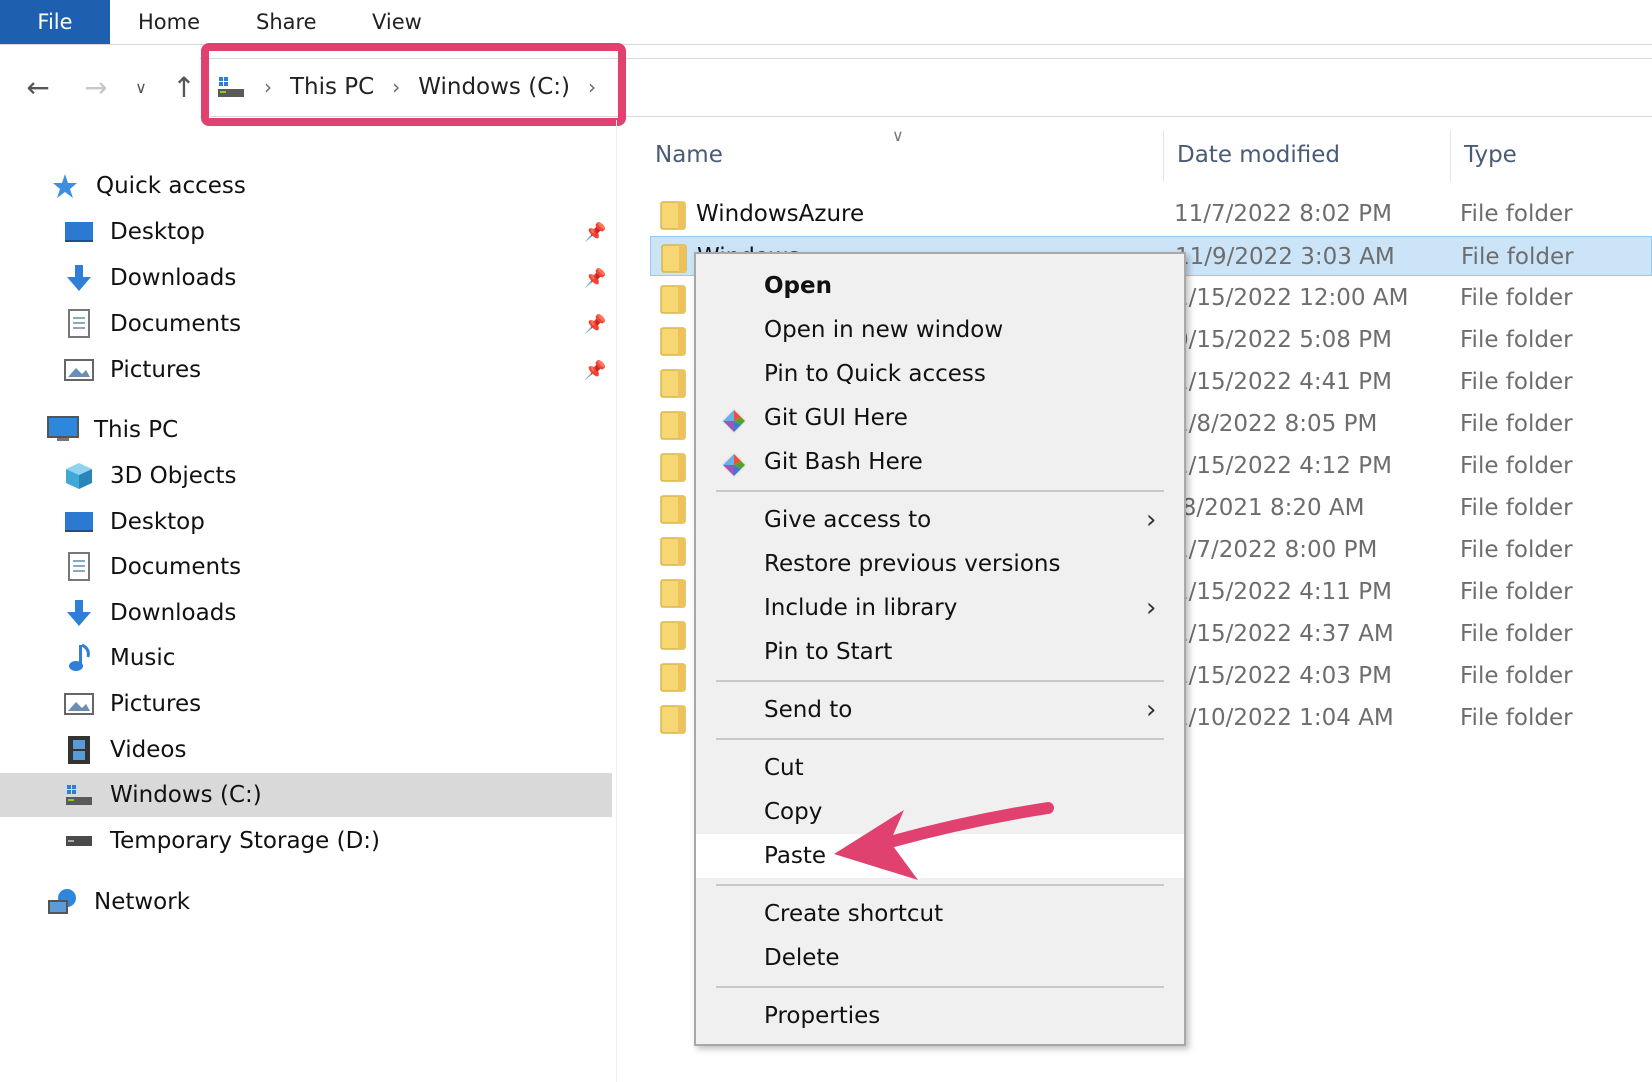 The image size is (1652, 1082). What do you see at coordinates (940, 608) in the screenshot?
I see `menu-item-include-library: Include in library ›` at bounding box center [940, 608].